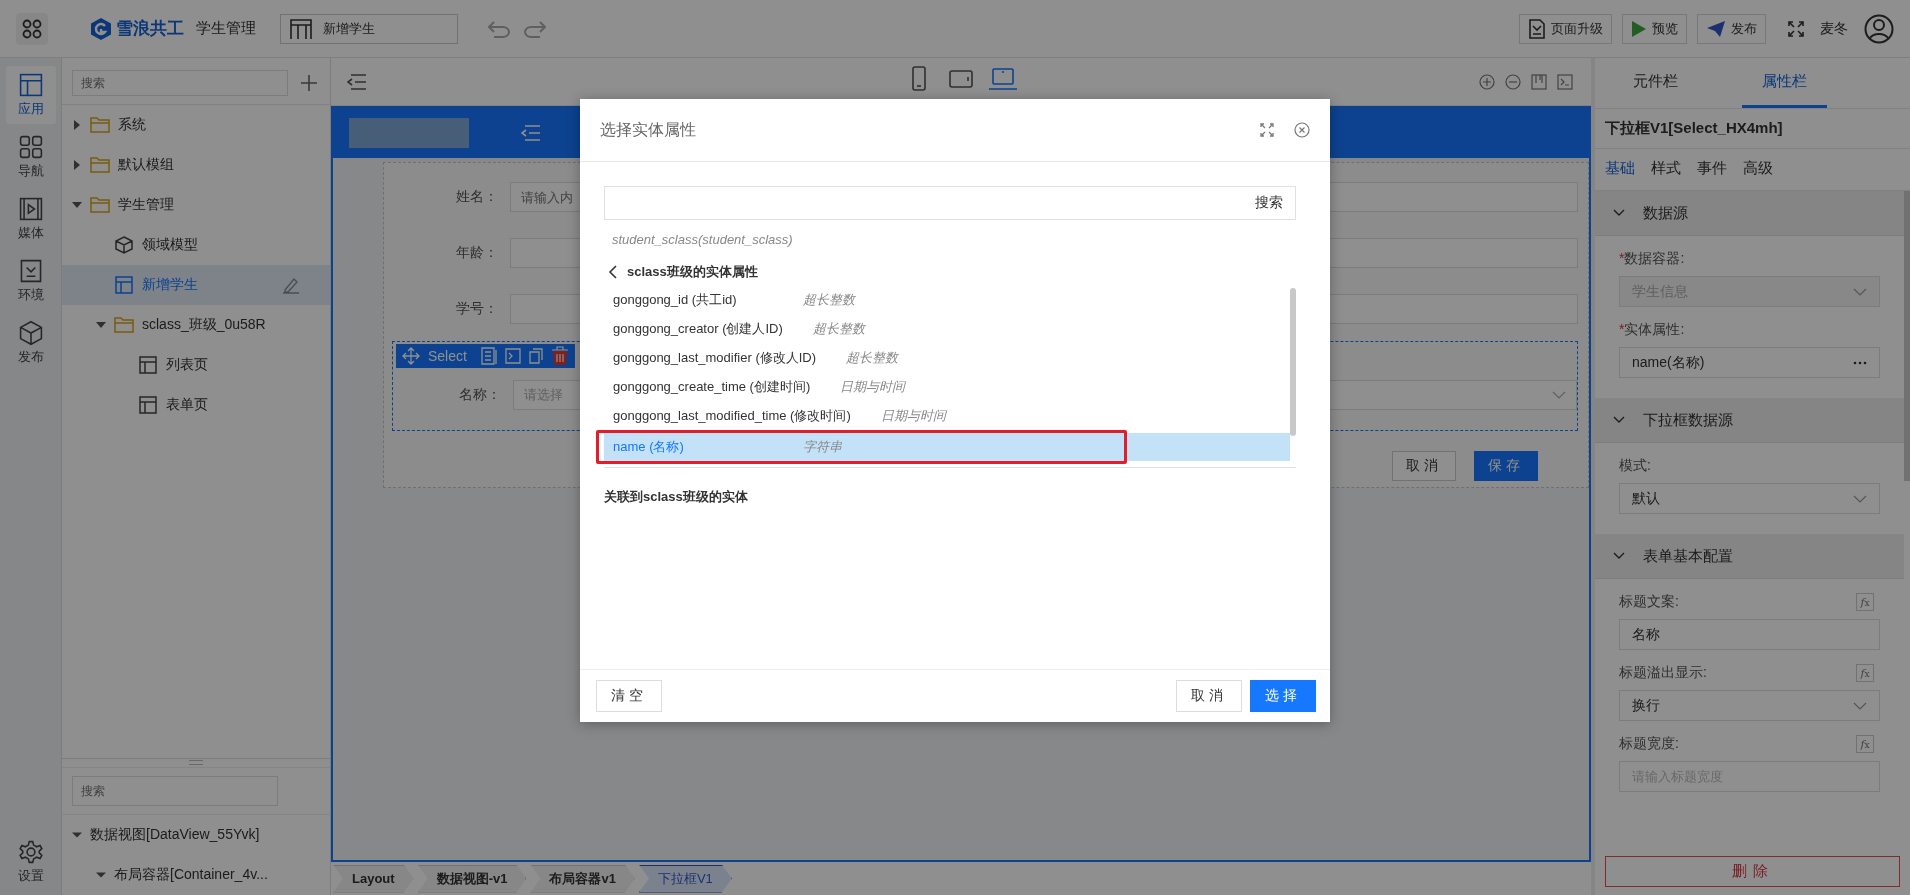 The width and height of the screenshot is (1910, 895). I want to click on attribute-row: gonggong_creator (创建人ID) 超长整数, so click(947, 329).